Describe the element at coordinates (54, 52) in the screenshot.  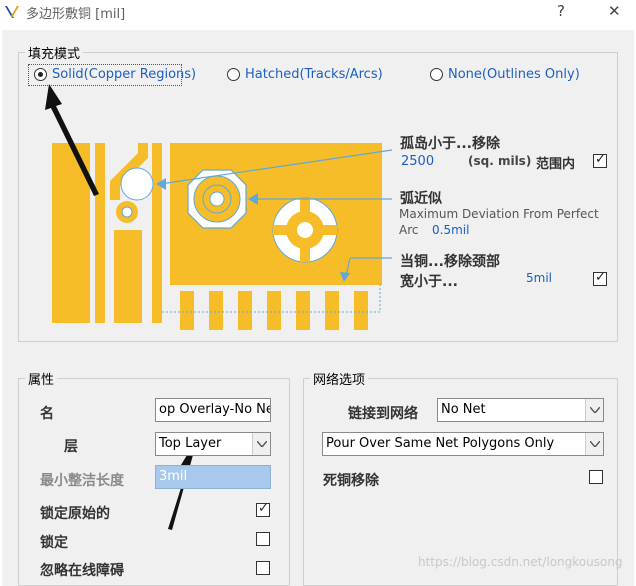
I see `fill-mode-title: 填充模式` at that location.